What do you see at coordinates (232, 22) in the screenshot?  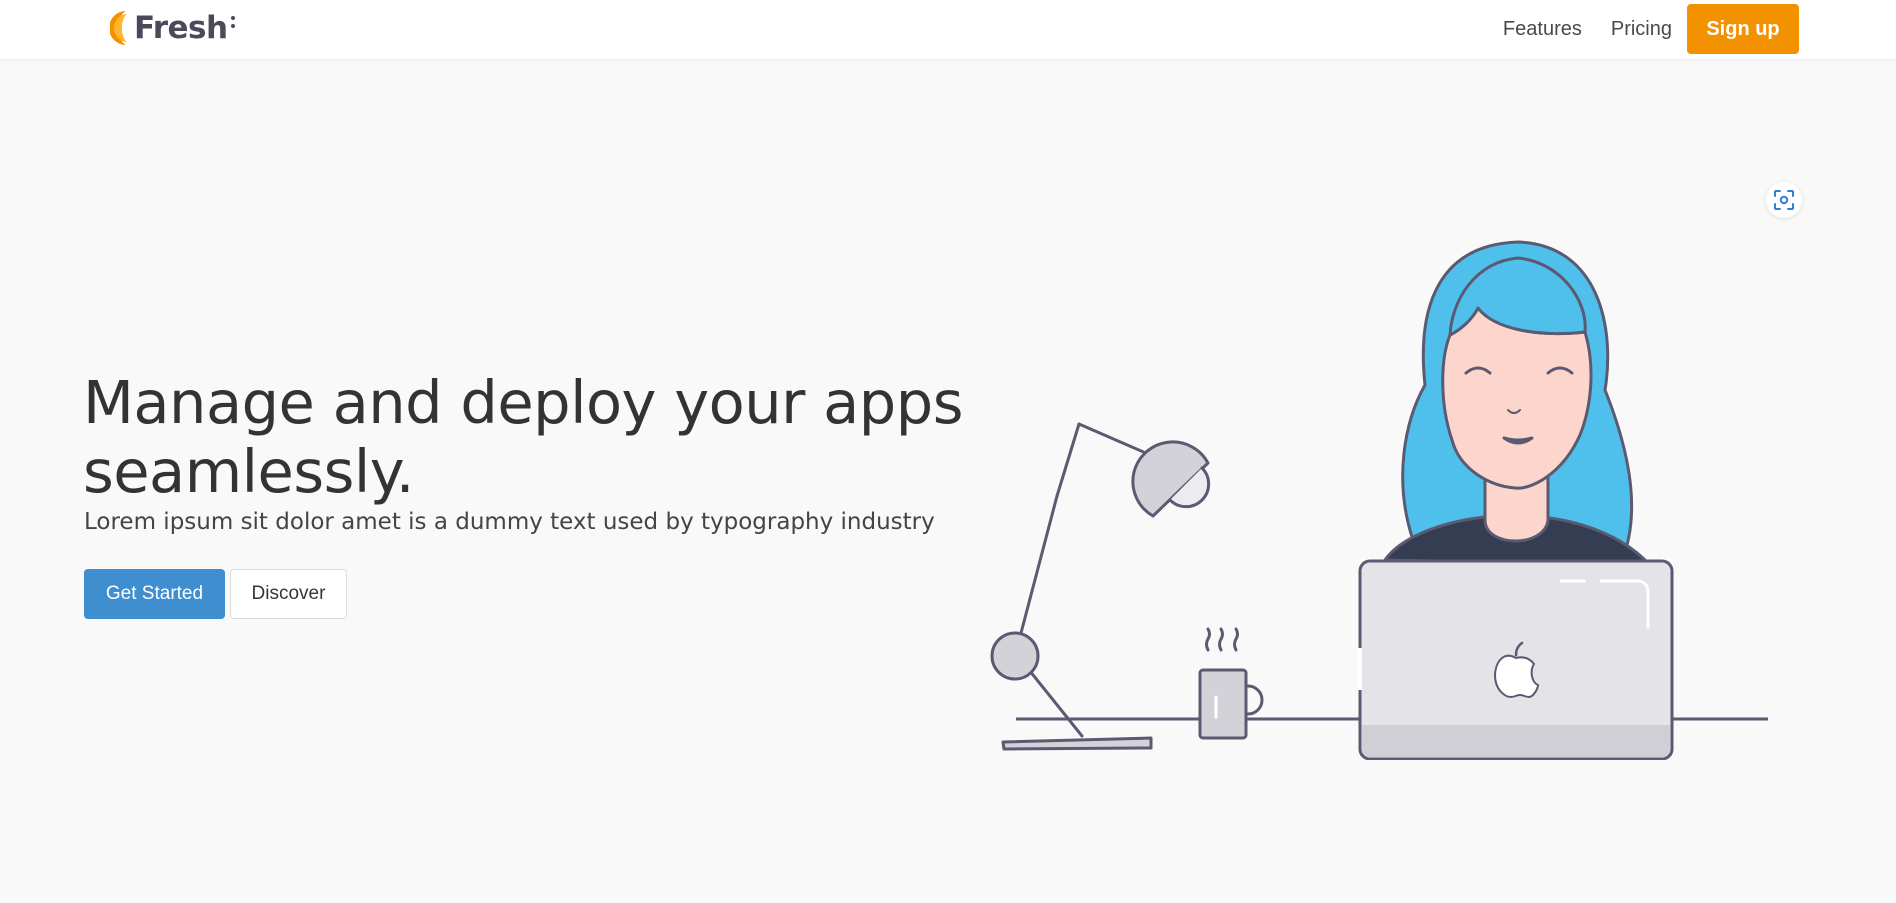 I see `logo-dots-icon` at bounding box center [232, 22].